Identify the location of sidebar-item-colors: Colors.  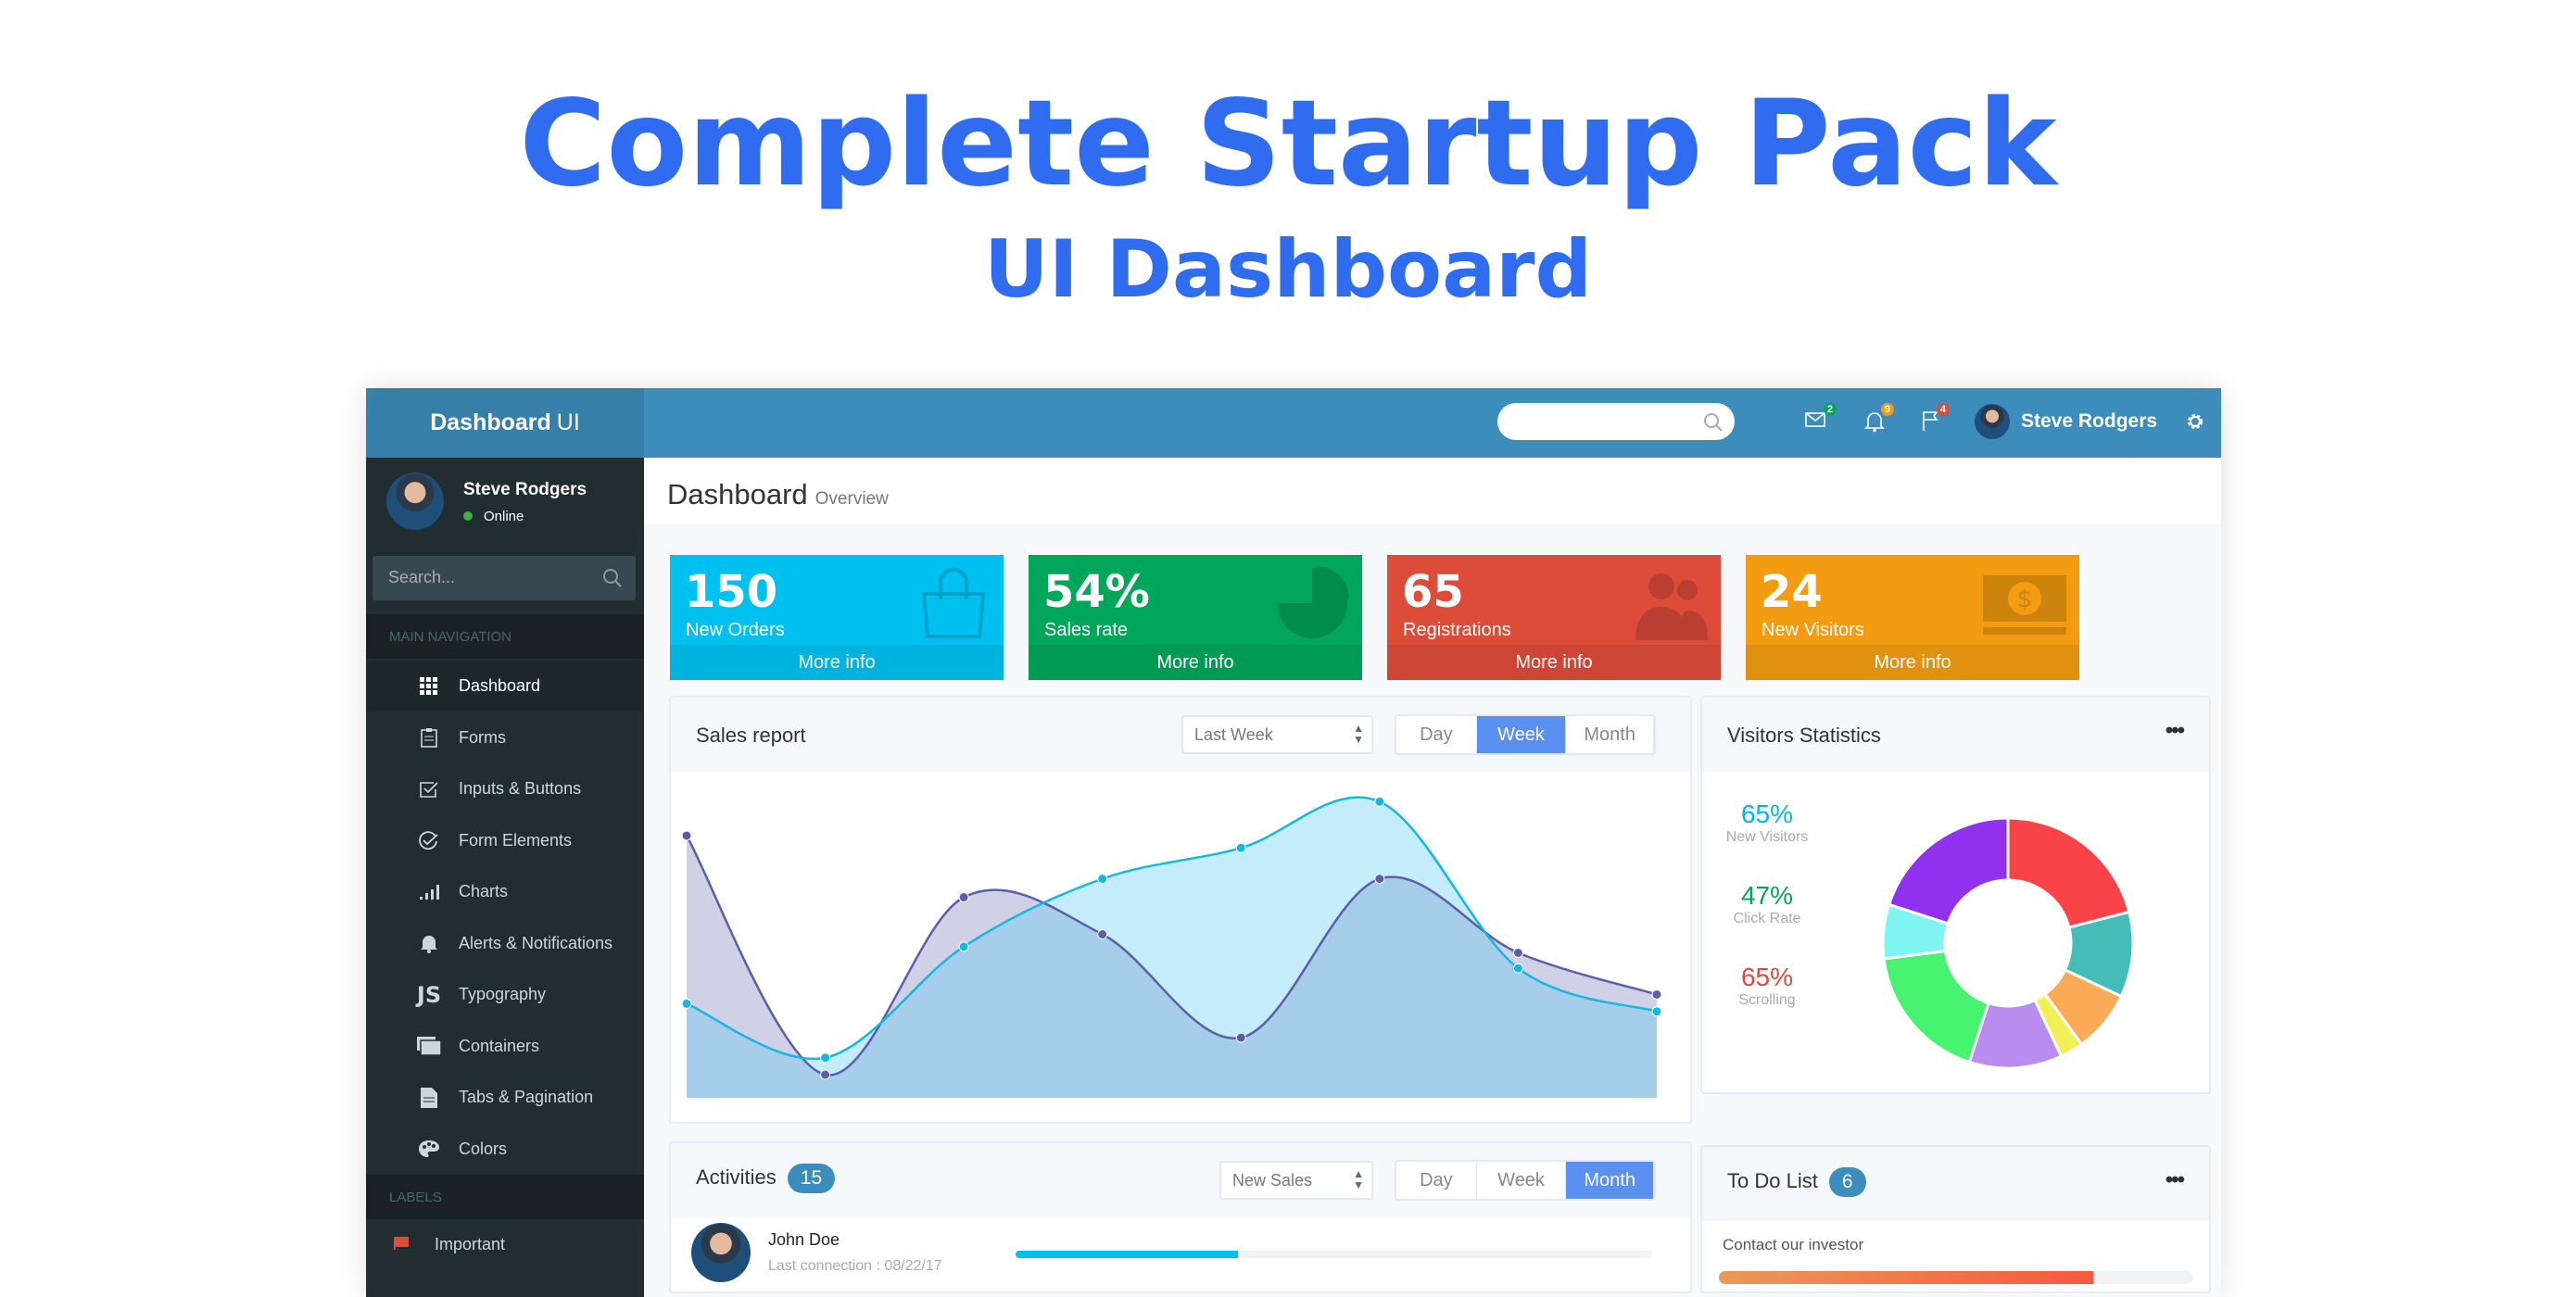
(505, 1149).